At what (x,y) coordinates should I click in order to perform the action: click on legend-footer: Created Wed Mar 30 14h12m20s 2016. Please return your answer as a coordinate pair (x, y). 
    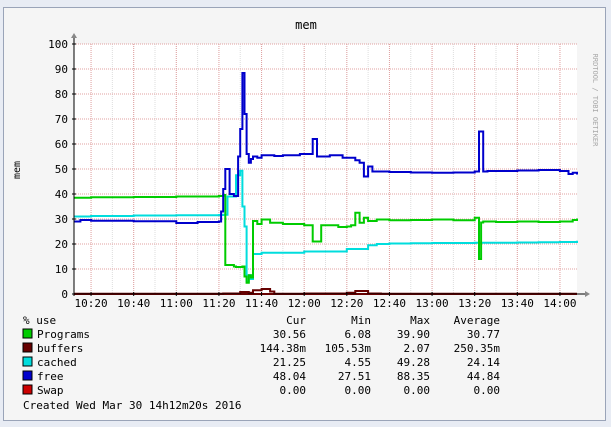
    Looking at the image, I should click on (132, 405).